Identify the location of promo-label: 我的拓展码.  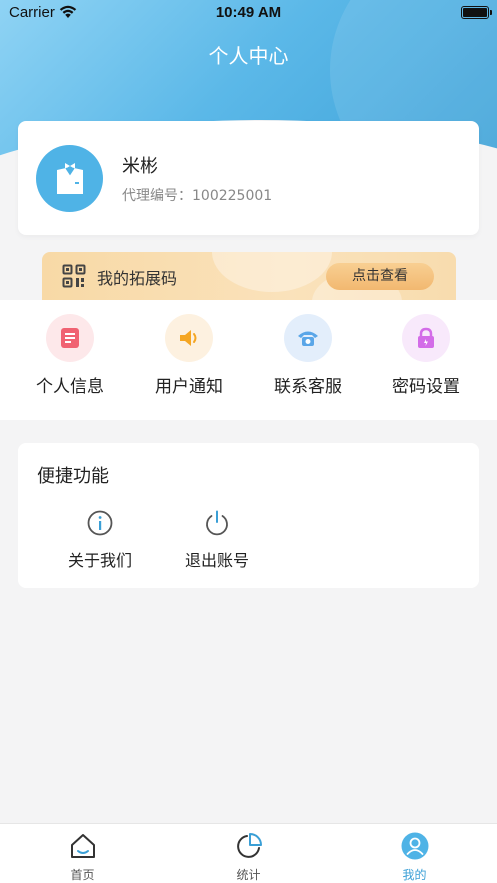
(137, 278).